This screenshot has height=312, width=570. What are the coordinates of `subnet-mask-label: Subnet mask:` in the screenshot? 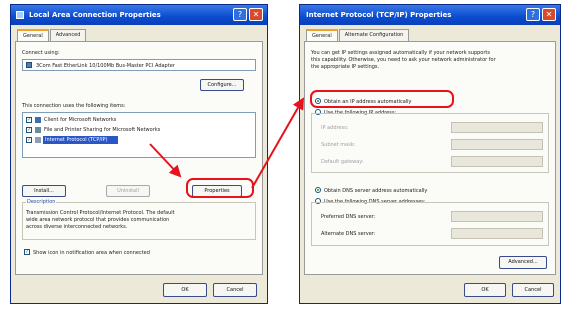 It's located at (338, 145).